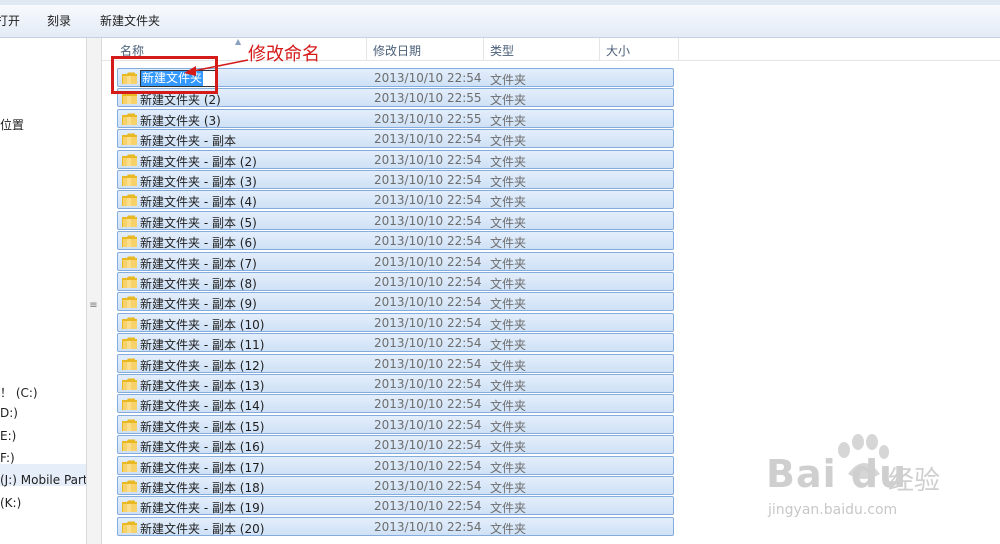 This screenshot has width=1000, height=544. What do you see at coordinates (914, 481) in the screenshot?
I see `watermark-cn: 经验` at bounding box center [914, 481].